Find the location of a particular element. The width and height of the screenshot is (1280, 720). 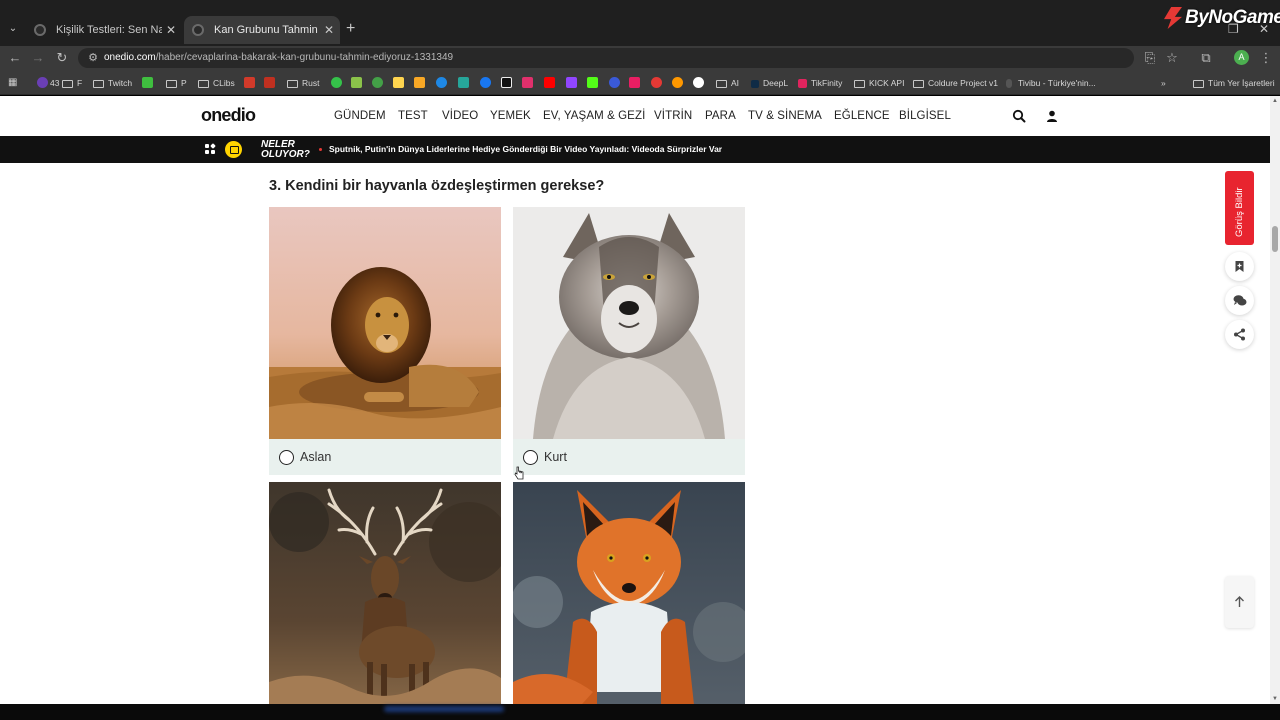

bookmark-folder-coldure: Coldure Project v1 is located at coordinates (955, 83).